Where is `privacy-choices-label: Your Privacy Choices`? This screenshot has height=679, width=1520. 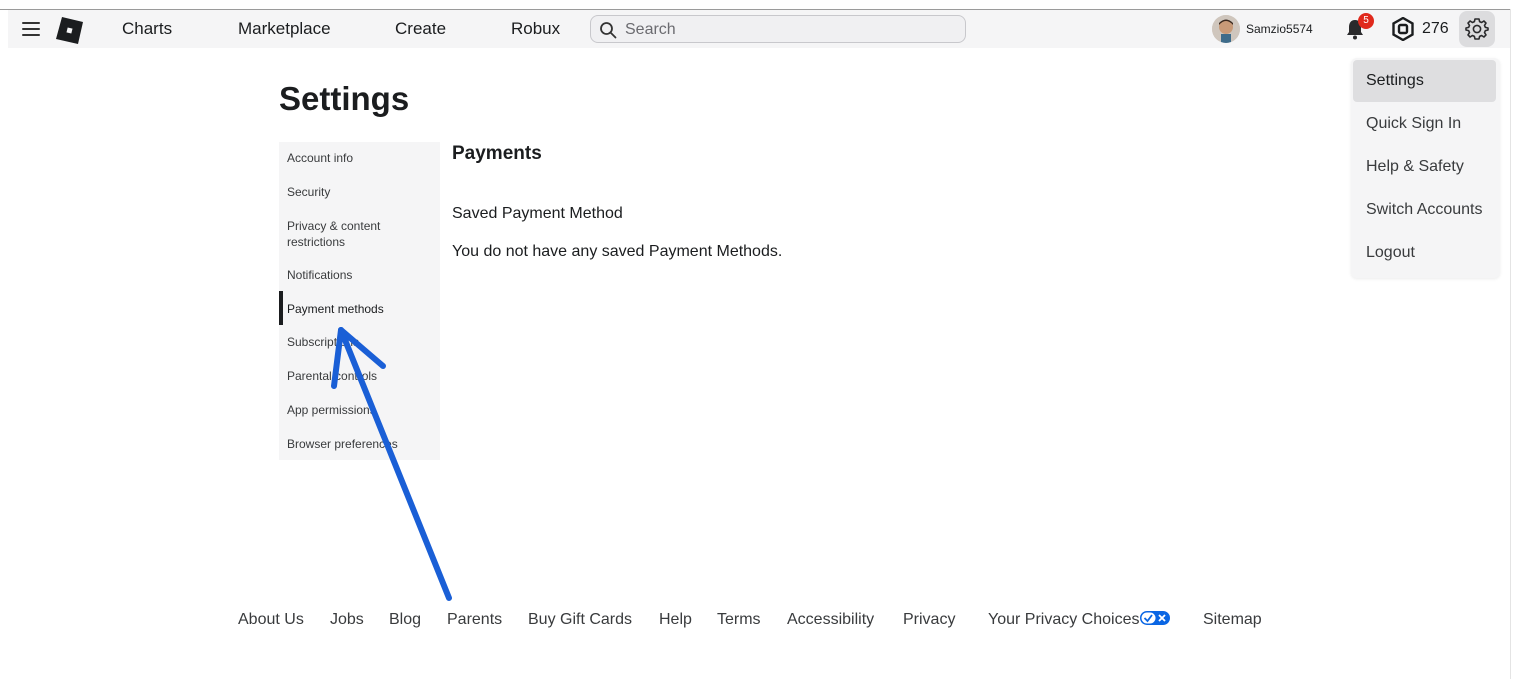 privacy-choices-label: Your Privacy Choices is located at coordinates (1064, 619).